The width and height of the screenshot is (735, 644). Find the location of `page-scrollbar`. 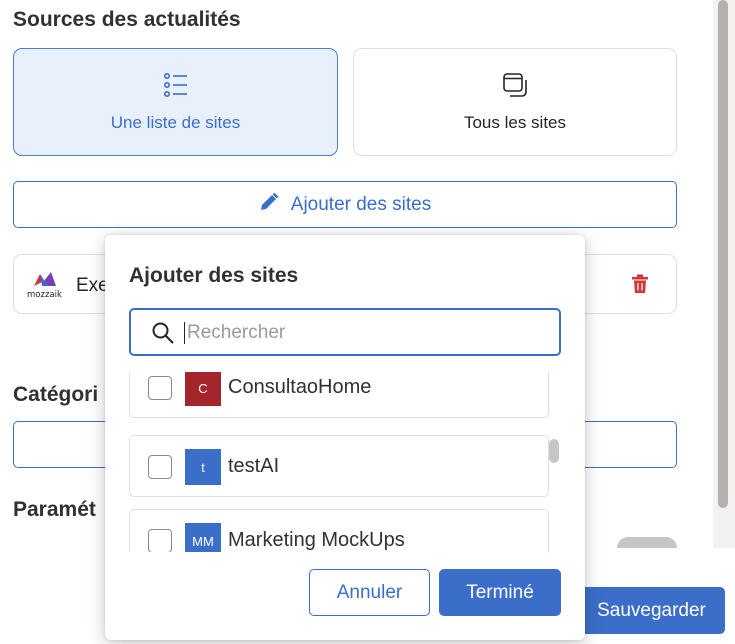

page-scrollbar is located at coordinates (724, 274).